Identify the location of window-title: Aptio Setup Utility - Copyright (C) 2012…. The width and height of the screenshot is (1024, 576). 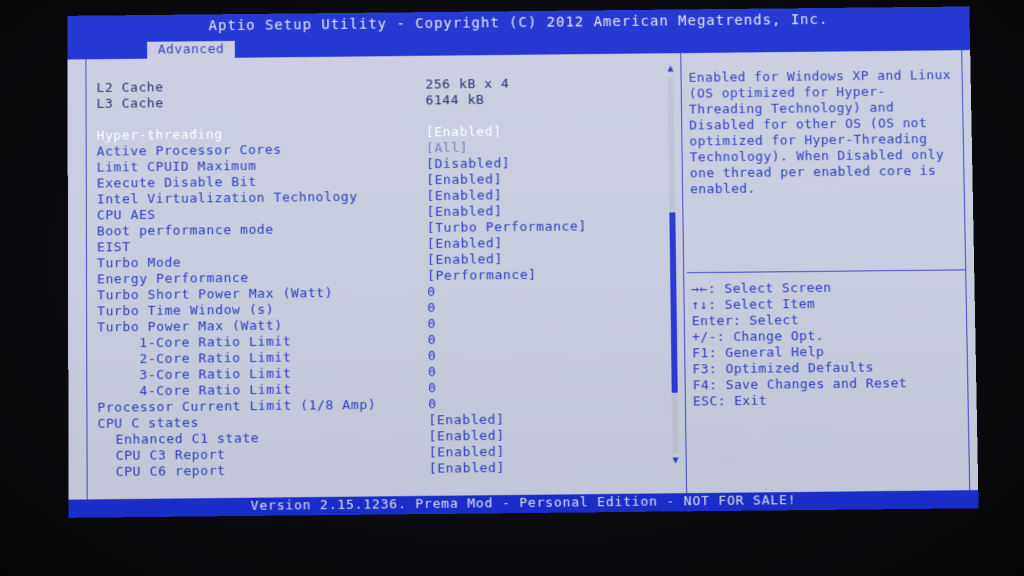
(518, 23).